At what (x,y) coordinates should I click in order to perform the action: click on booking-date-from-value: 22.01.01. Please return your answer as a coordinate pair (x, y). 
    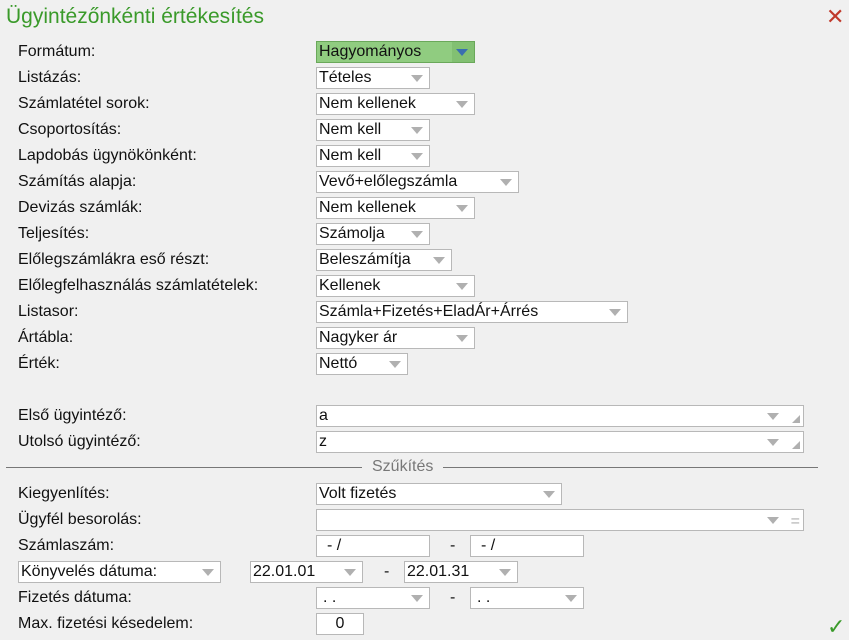
    Looking at the image, I should click on (284, 571).